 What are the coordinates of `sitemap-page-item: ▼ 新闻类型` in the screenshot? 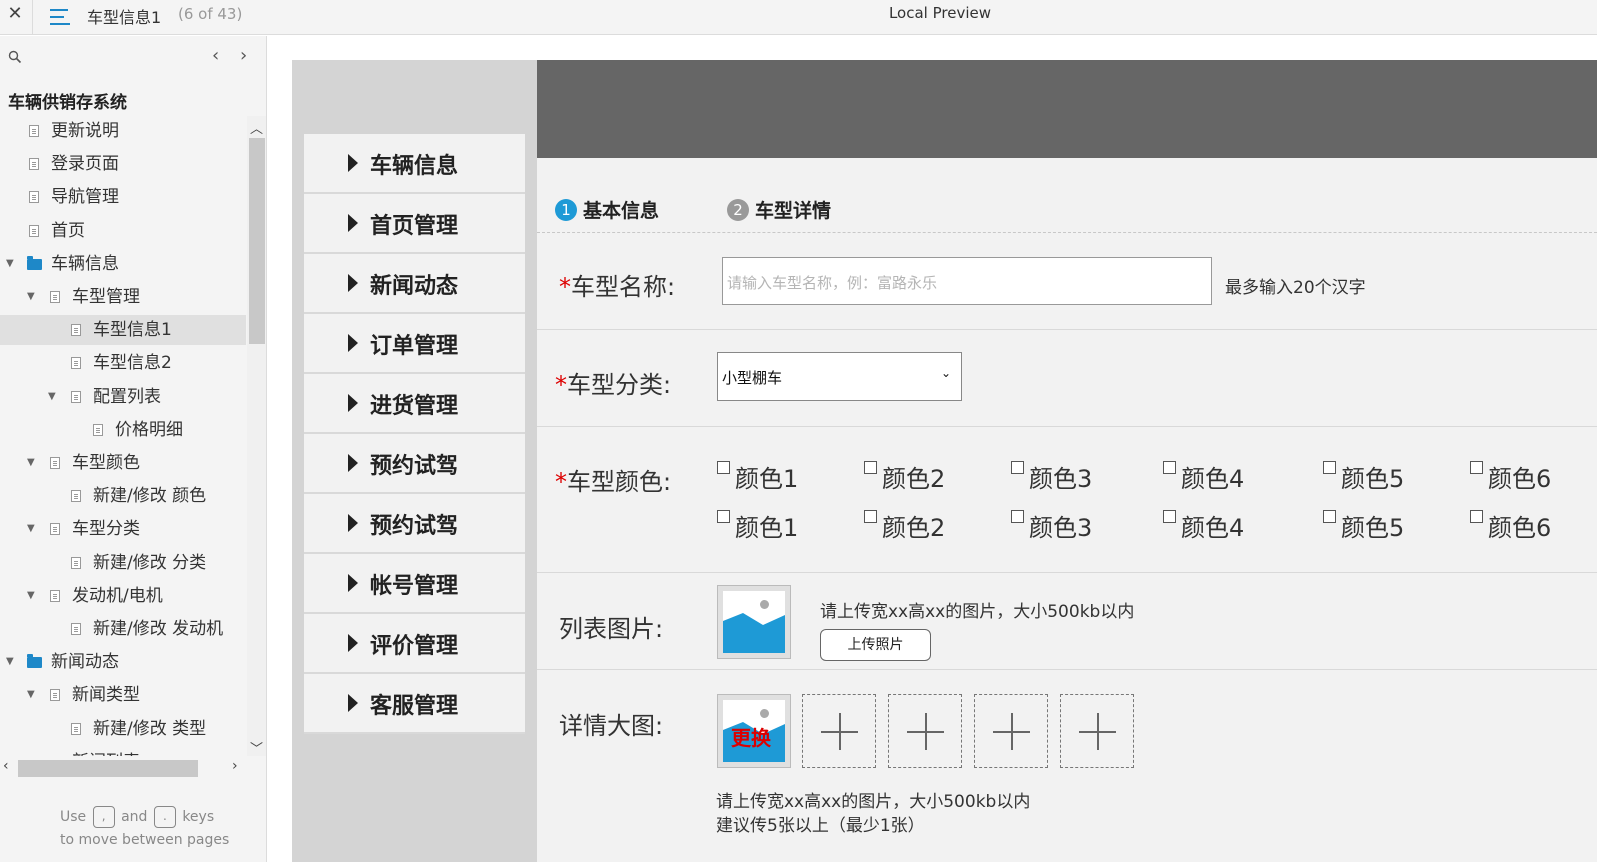 It's located at (123, 695).